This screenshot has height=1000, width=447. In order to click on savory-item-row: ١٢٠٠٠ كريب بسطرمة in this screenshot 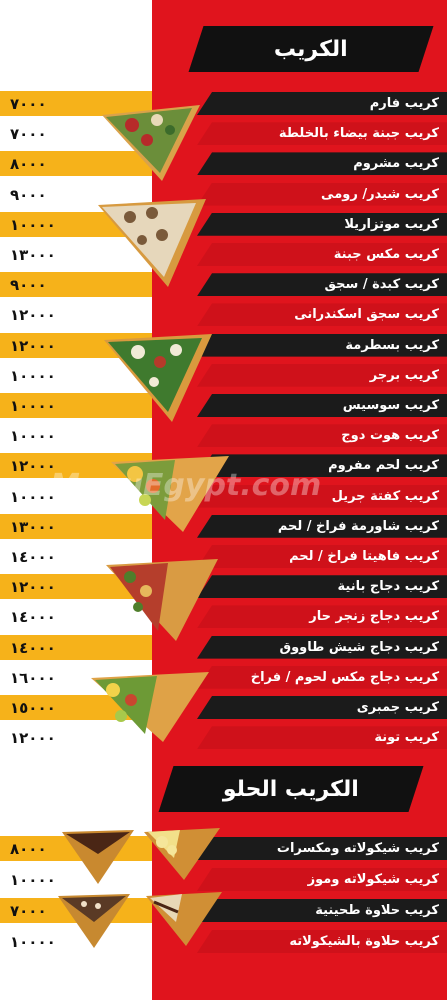, I will do `click(223, 345)`.